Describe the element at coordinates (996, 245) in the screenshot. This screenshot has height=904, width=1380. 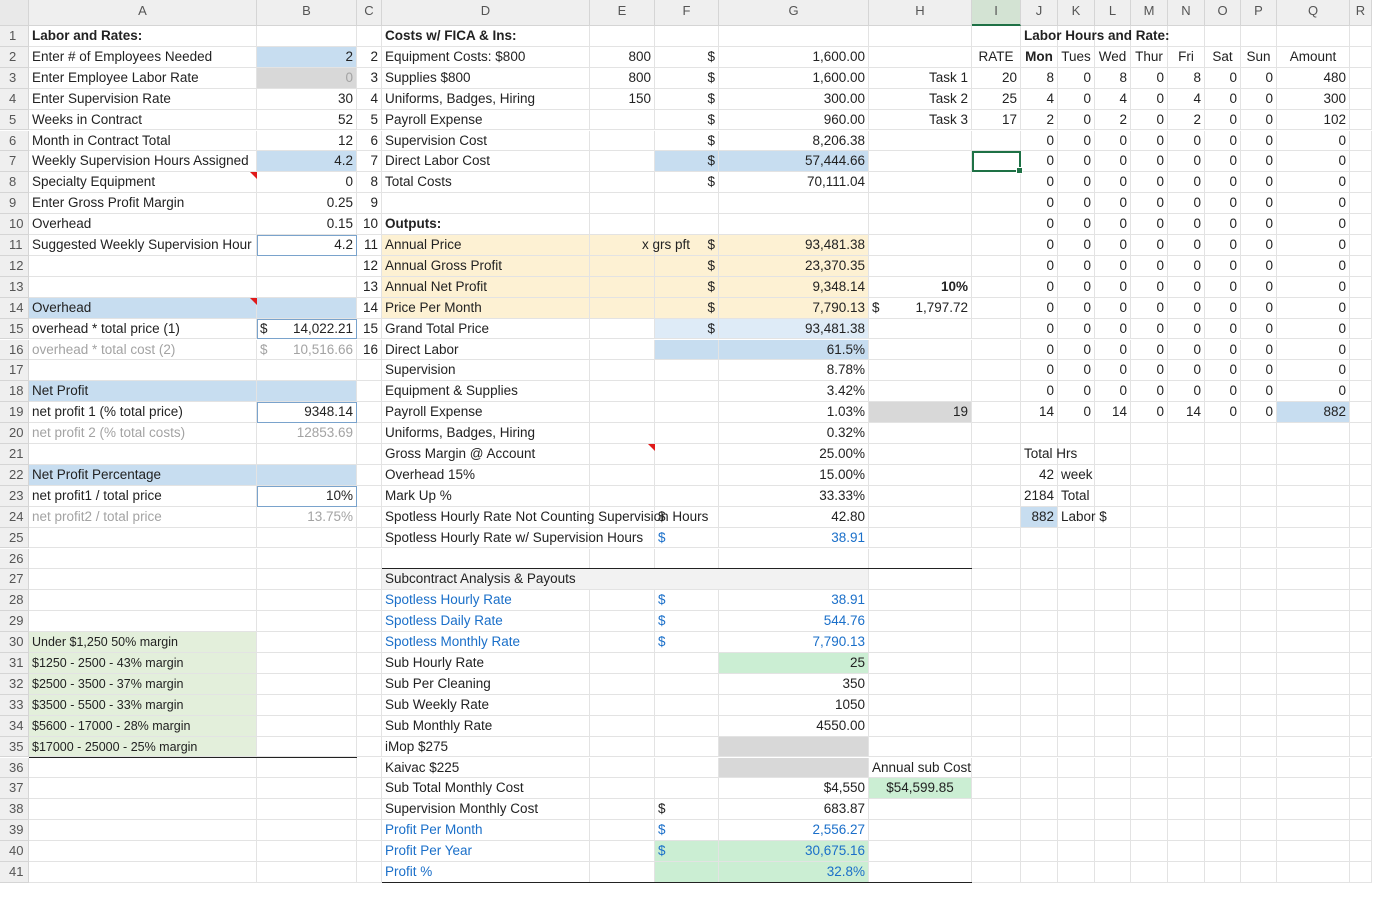
I see `cell-I11` at that location.